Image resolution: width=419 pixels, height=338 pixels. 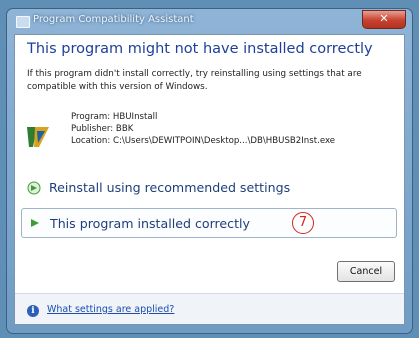 I want to click on installed-correctly-option: This program installed correctly 7, so click(x=209, y=223).